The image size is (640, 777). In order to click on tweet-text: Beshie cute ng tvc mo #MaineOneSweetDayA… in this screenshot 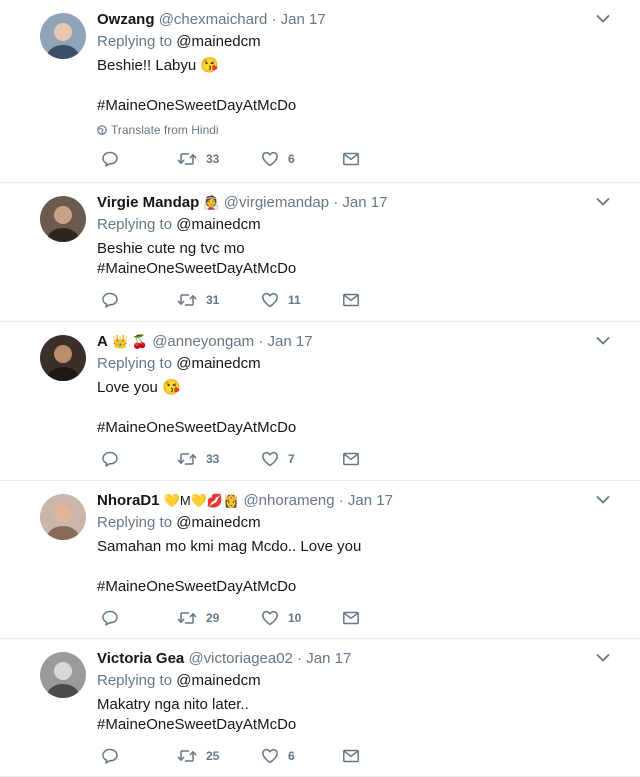, I will do `click(197, 258)`.